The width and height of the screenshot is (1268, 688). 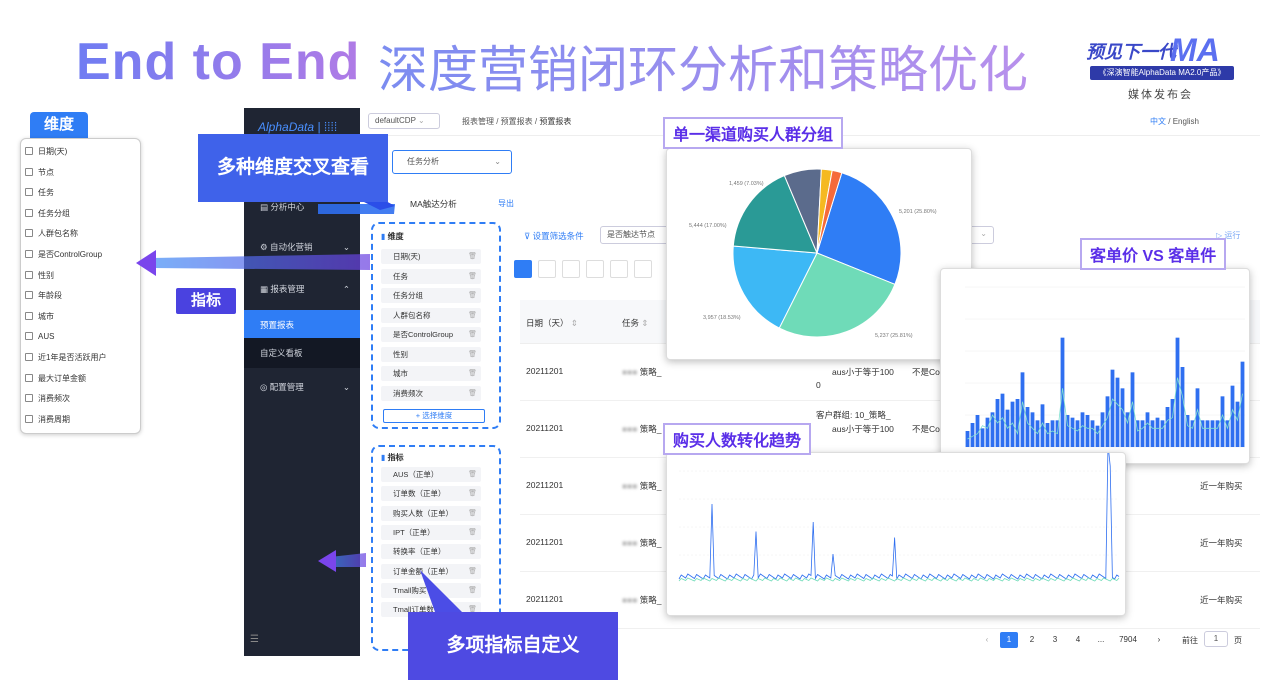 I want to click on export-link: 导出, so click(x=506, y=203).